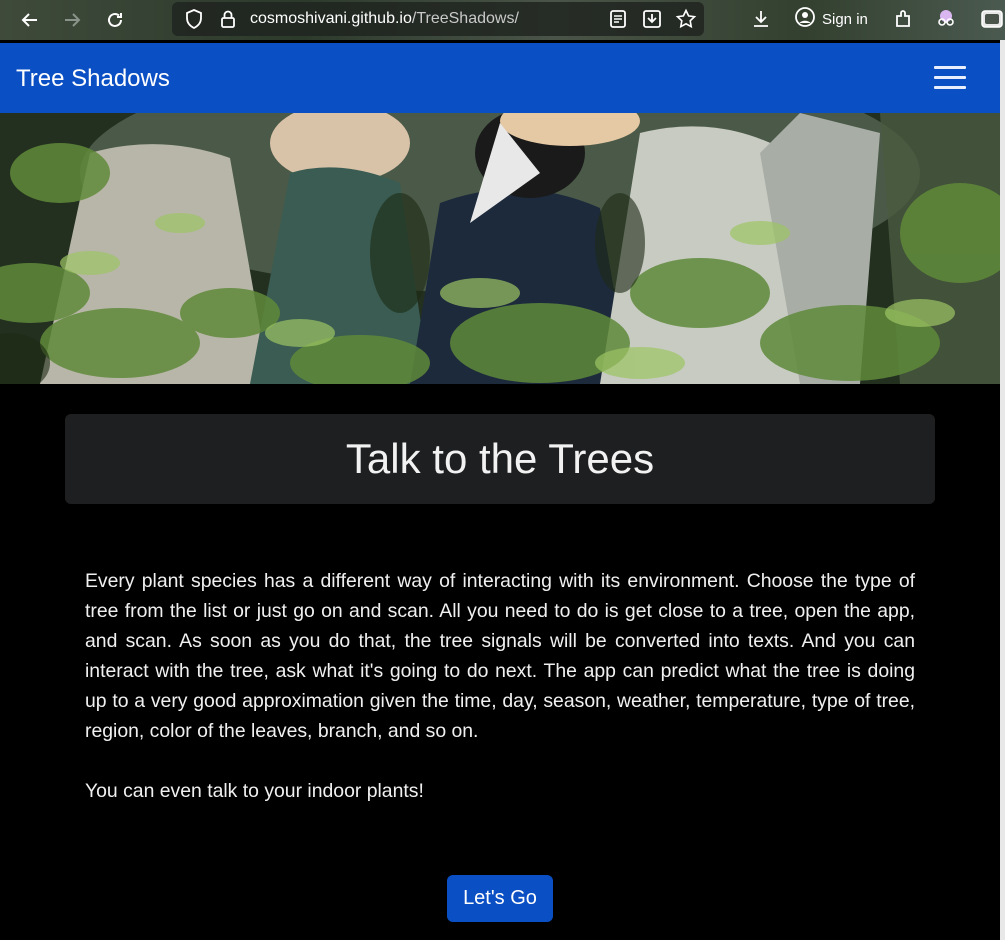 The image size is (1005, 940). What do you see at coordinates (946, 19) in the screenshot?
I see `mask-icon` at bounding box center [946, 19].